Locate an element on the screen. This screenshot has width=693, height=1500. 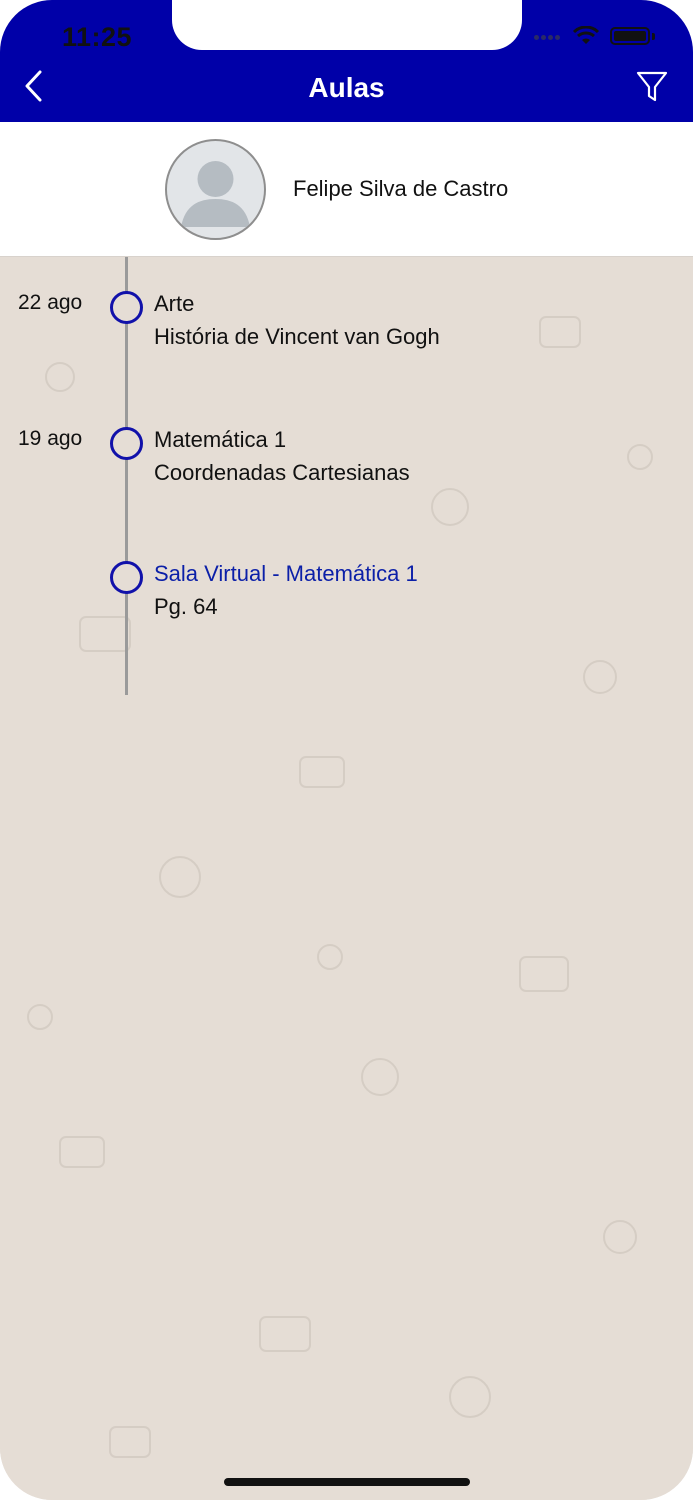
profile-bar: Felipe Silva de Castro is located at coordinates (346, 189).